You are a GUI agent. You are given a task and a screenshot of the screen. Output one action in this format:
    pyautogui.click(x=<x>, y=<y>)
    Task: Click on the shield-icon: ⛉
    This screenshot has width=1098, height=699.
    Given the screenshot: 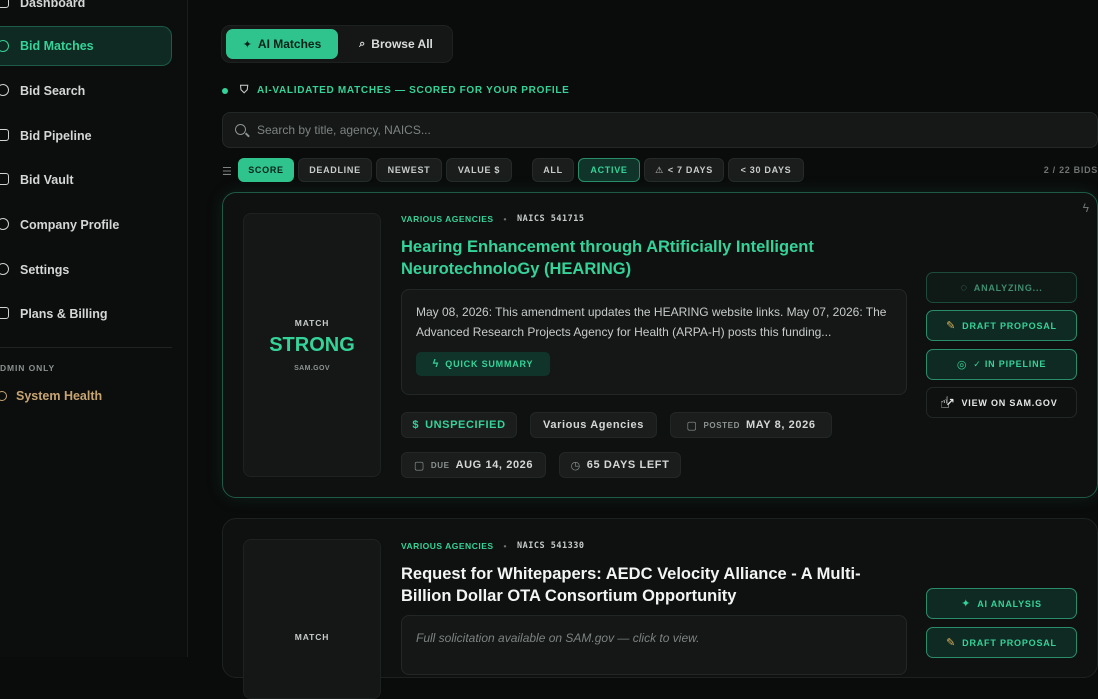 What is the action you would take?
    pyautogui.click(x=244, y=90)
    